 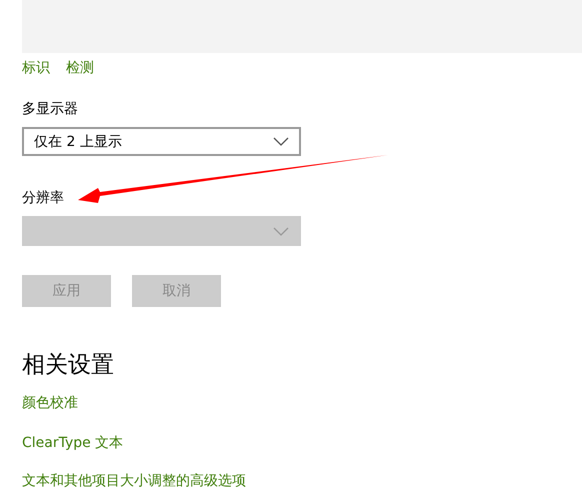 What do you see at coordinates (80, 68) in the screenshot?
I see `link: 检测` at bounding box center [80, 68].